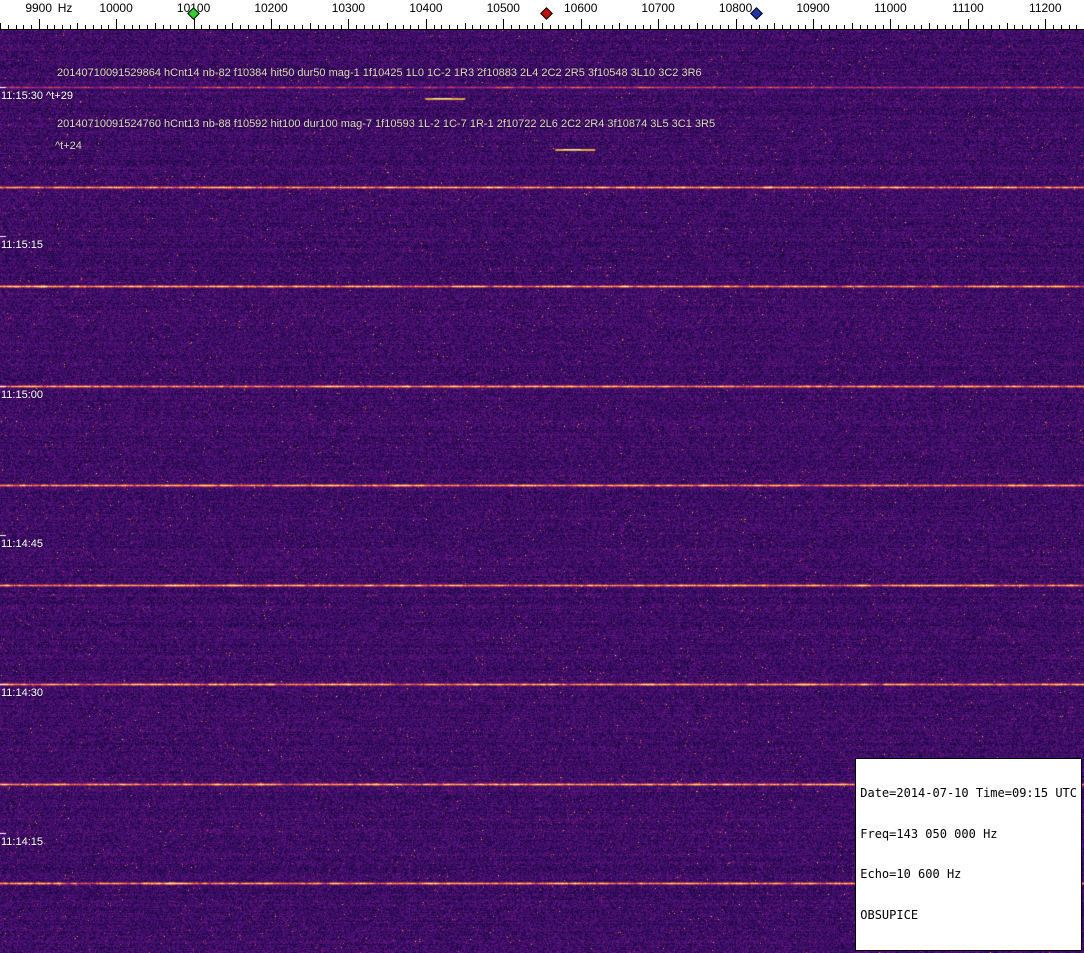 The image size is (1084, 953). What do you see at coordinates (911, 874) in the screenshot?
I see `info-echo-line: Echo=10 600 Hz` at bounding box center [911, 874].